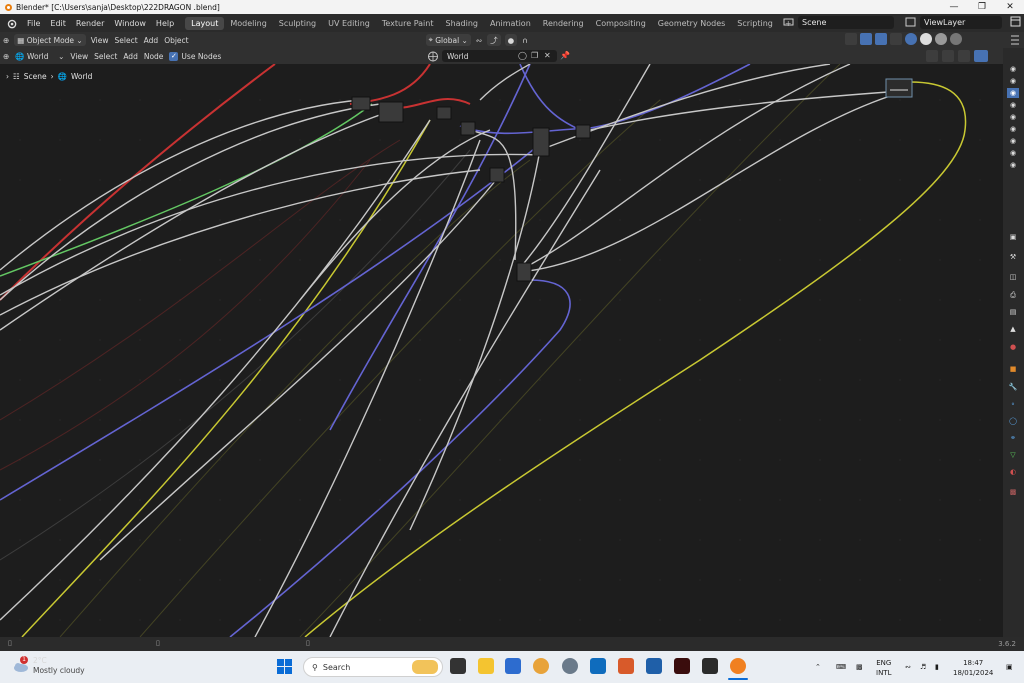 The image size is (1024, 683). What do you see at coordinates (6, 56) in the screenshot?
I see `node-editor-type-icon: ⊕` at bounding box center [6, 56].